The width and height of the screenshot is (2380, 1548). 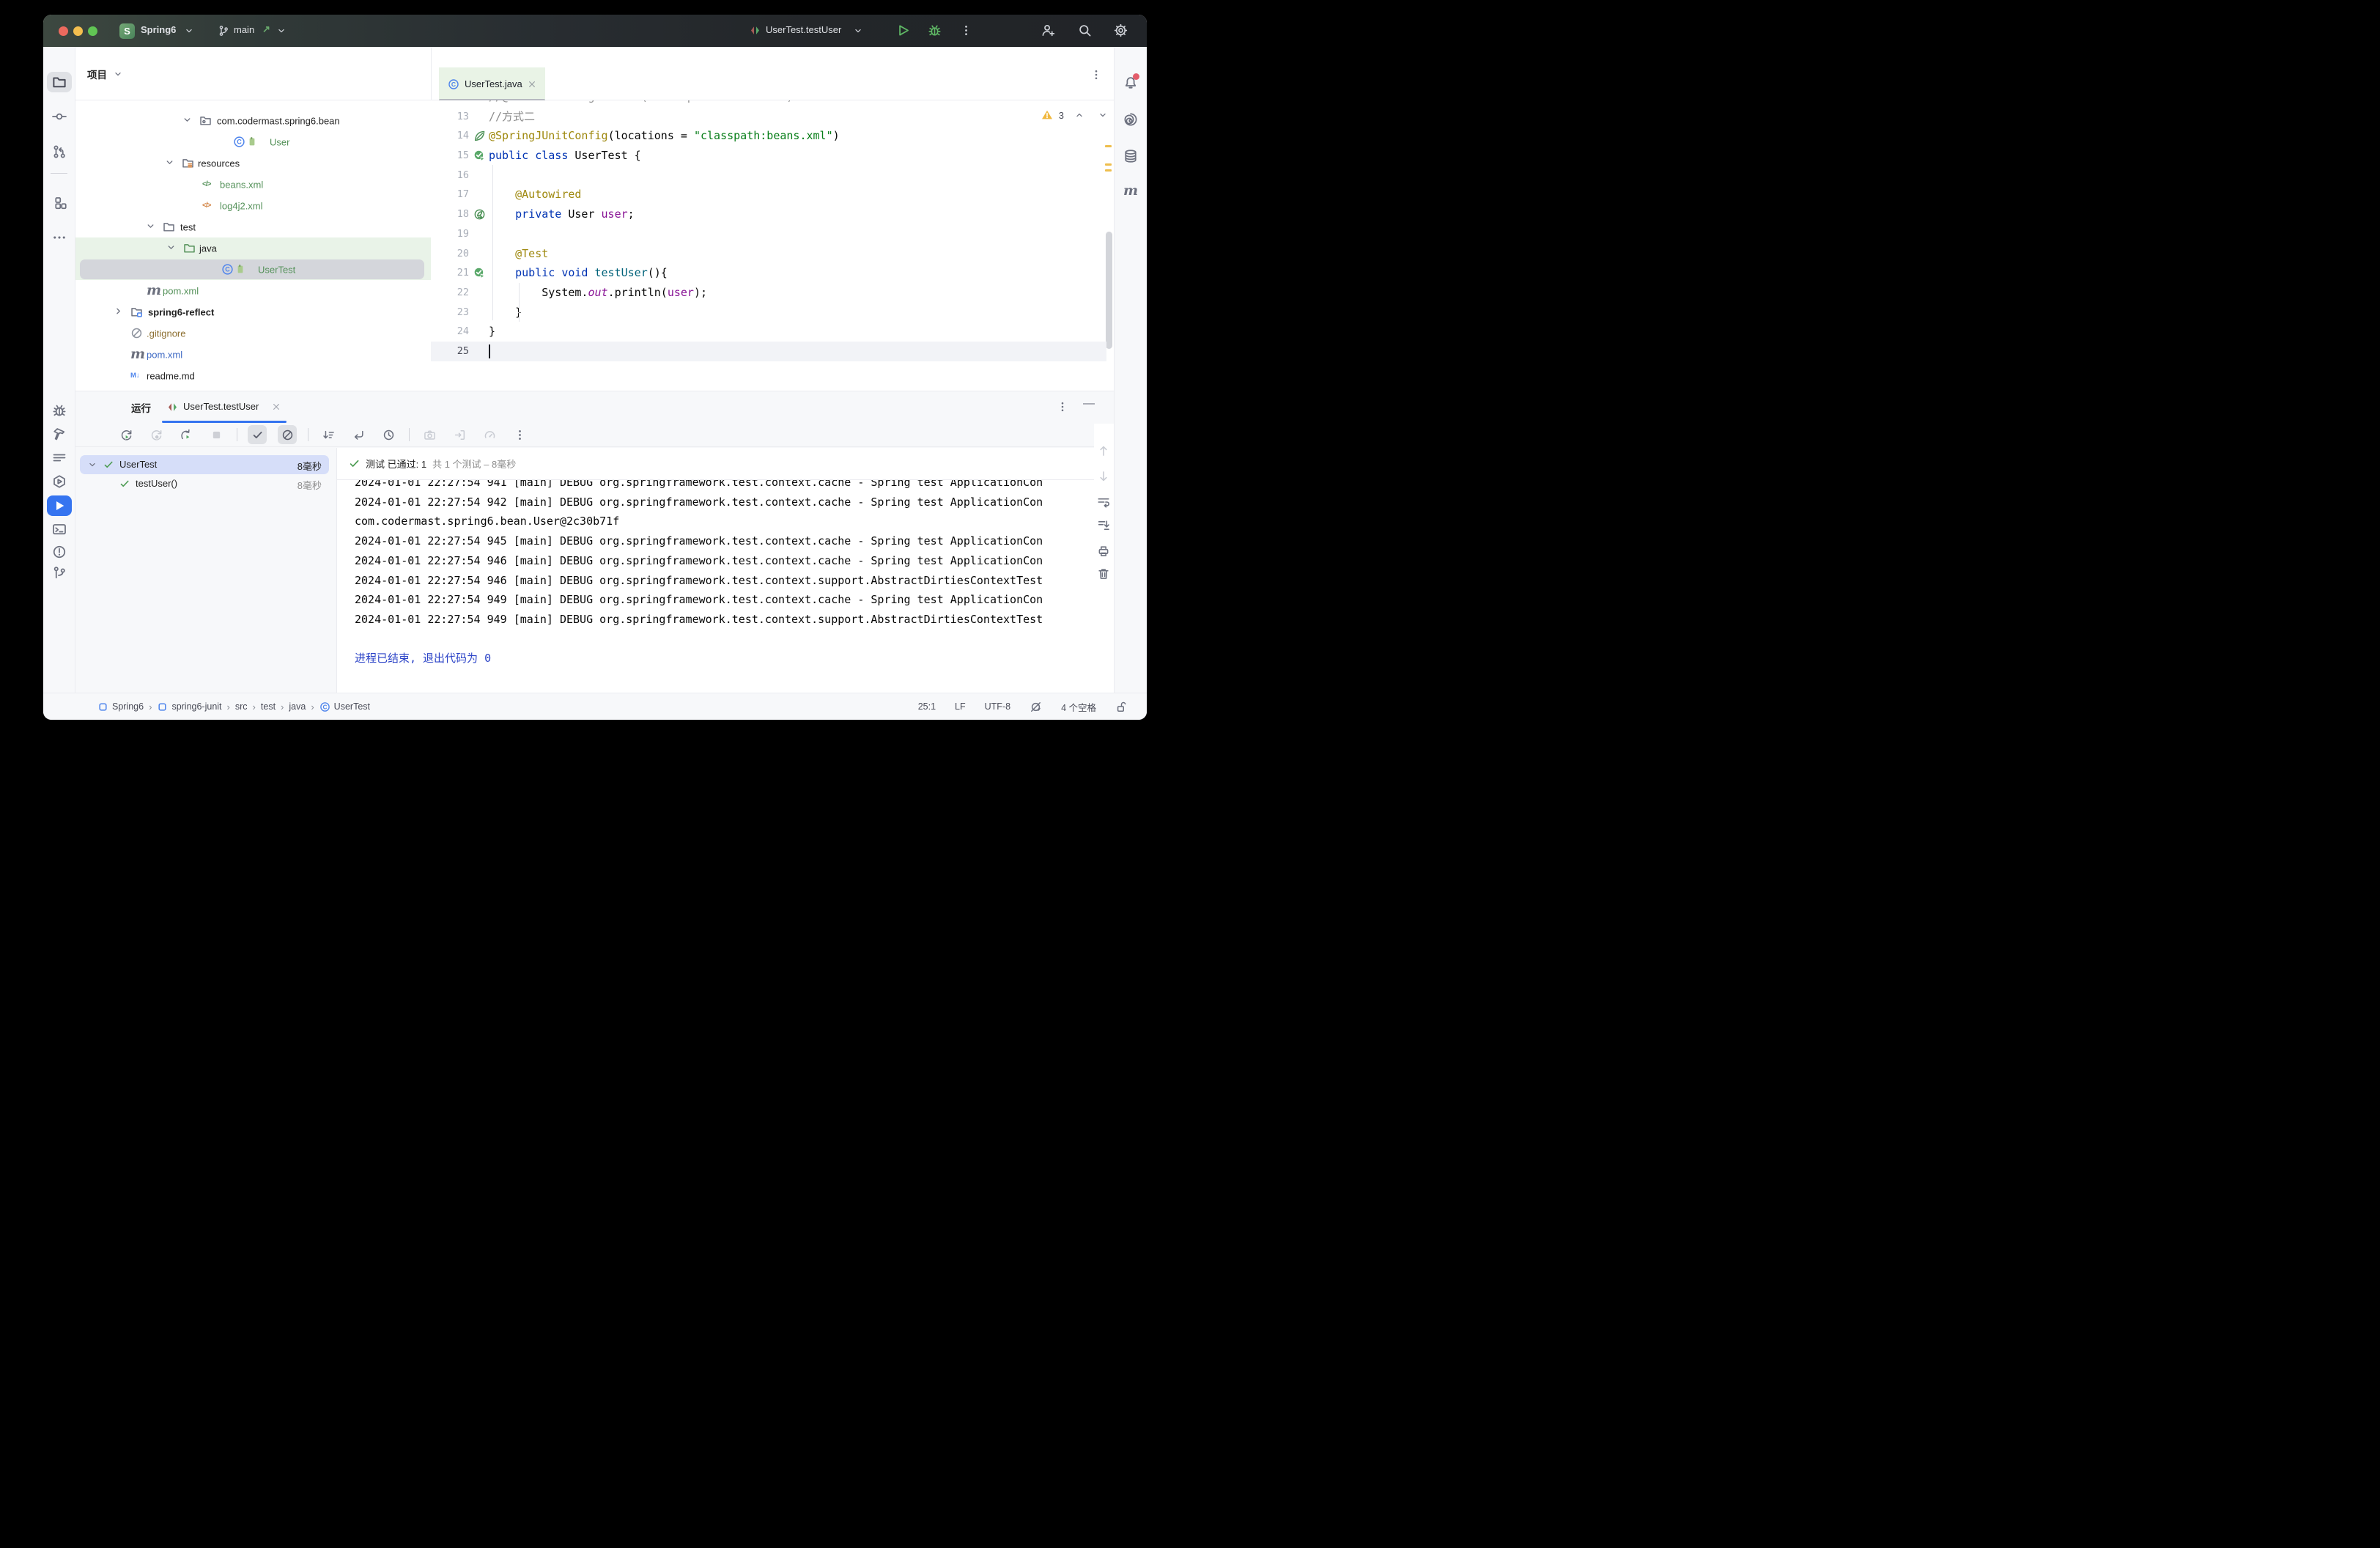 What do you see at coordinates (253, 311) in the screenshot?
I see `tree-item-spring6-reflect: spring6-reflect` at bounding box center [253, 311].